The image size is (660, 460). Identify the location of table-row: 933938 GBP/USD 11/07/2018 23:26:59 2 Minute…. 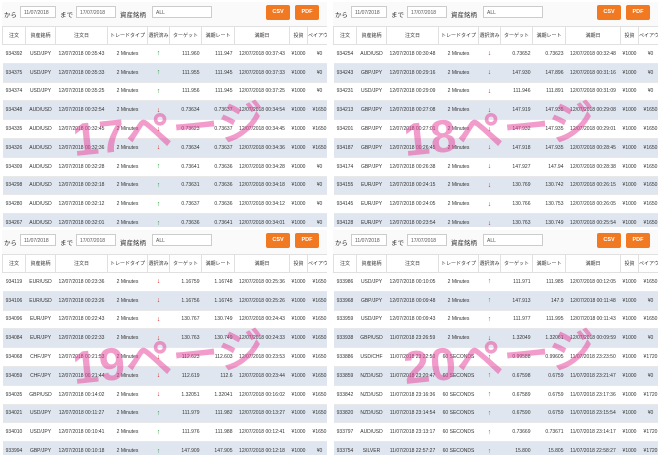
(495, 338).